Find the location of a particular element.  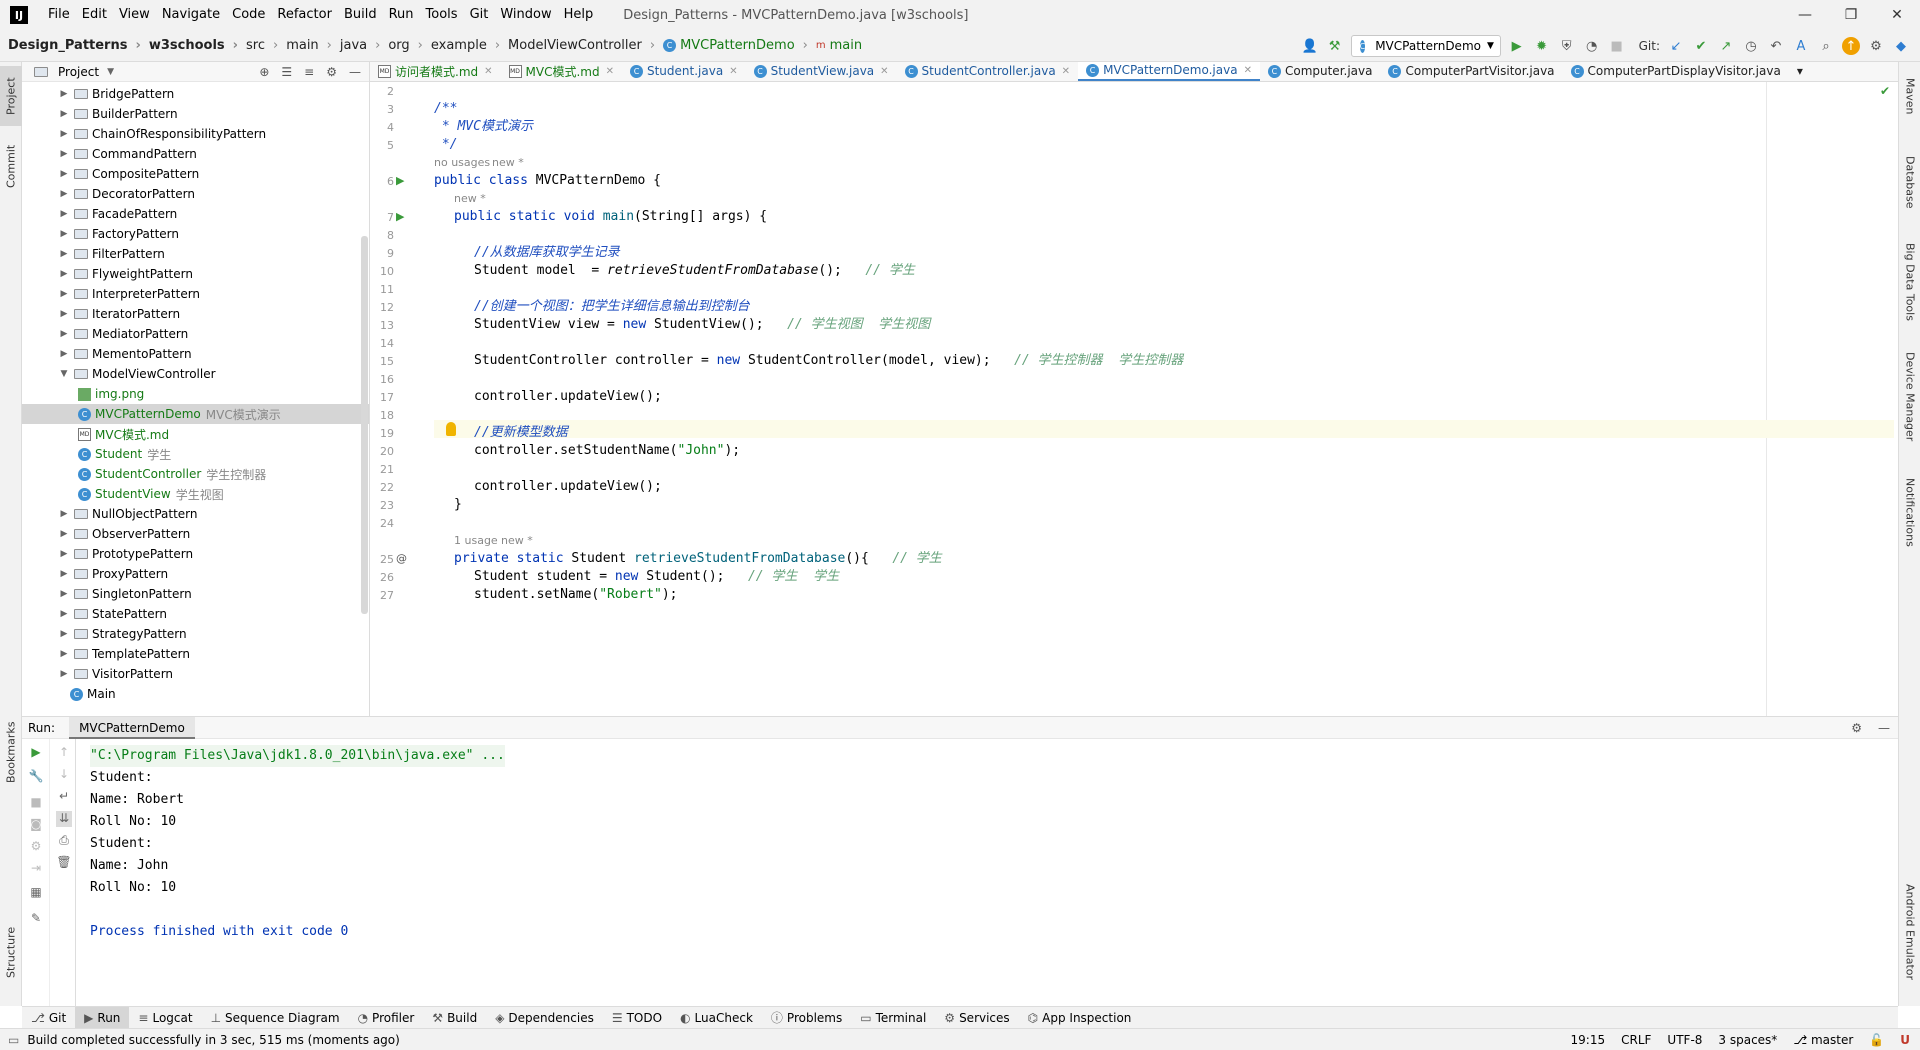

tree-item: ▶ PrototypePattern is located at coordinates (195, 554).